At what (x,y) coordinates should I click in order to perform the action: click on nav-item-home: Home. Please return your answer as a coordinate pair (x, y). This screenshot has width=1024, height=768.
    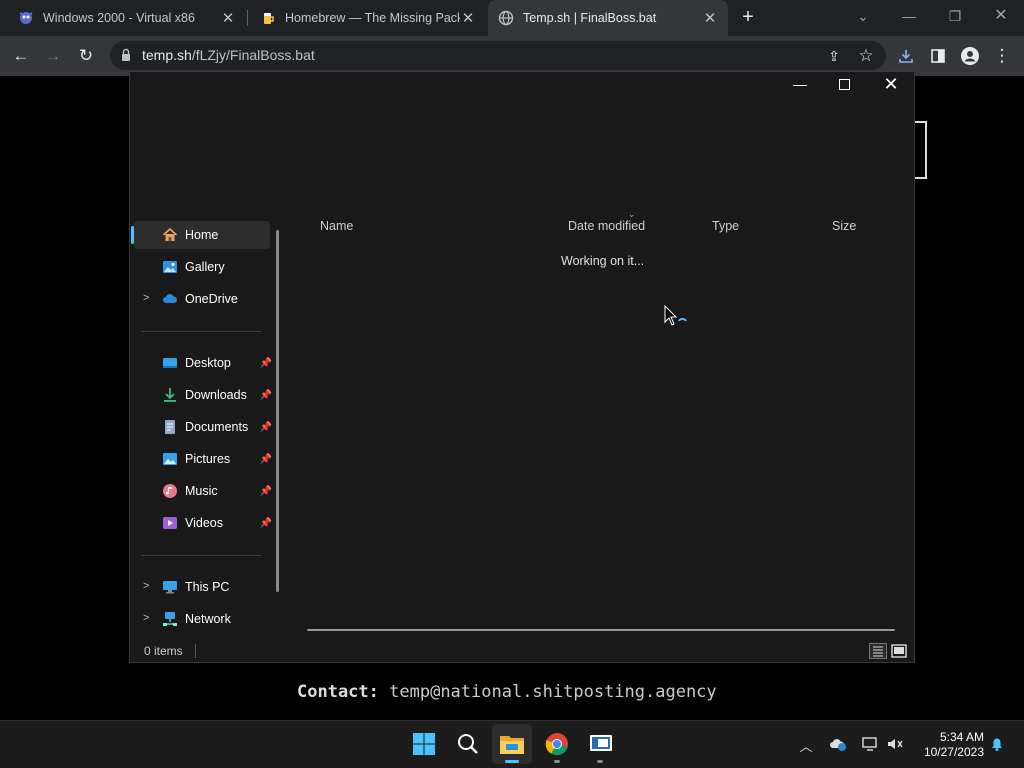
    Looking at the image, I should click on (217, 235).